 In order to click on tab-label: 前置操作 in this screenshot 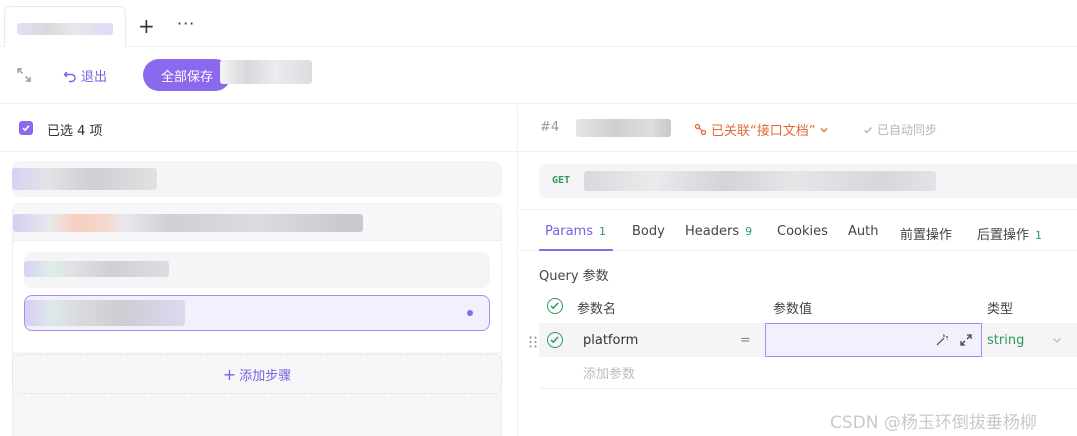, I will do `click(926, 235)`.